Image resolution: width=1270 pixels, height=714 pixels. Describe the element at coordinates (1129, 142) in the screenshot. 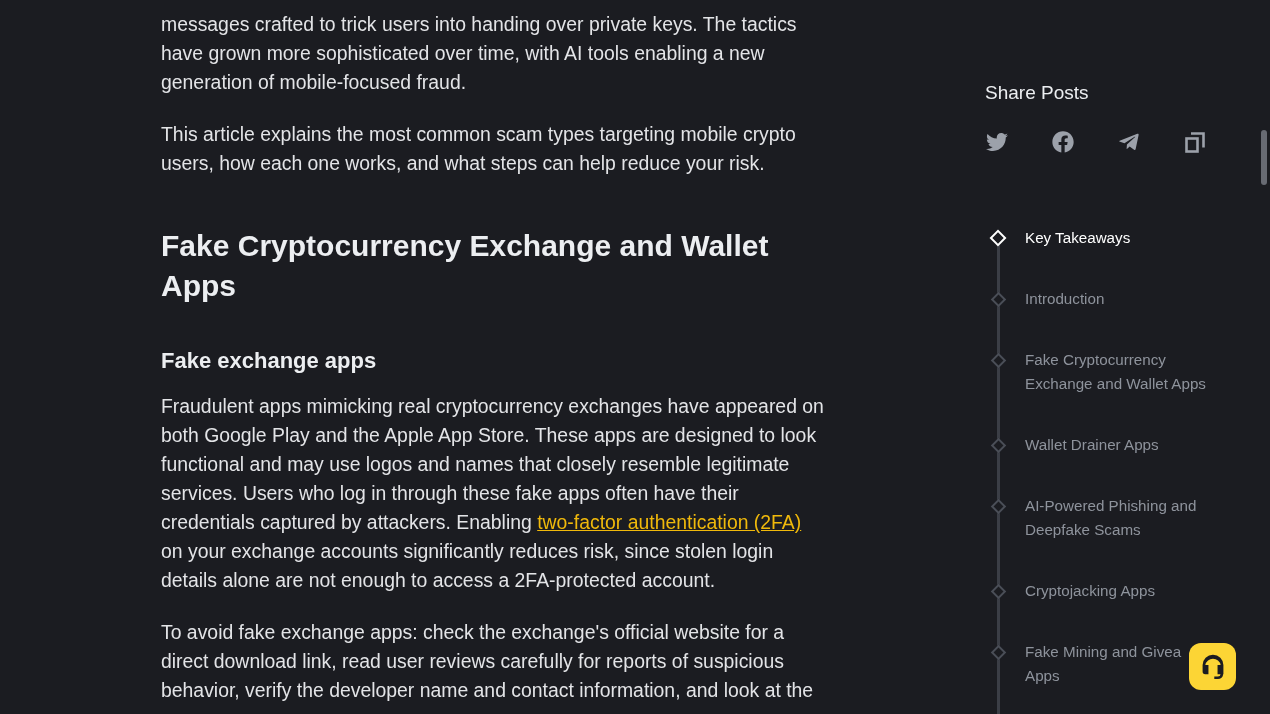

I see `paper-plane-icon` at that location.